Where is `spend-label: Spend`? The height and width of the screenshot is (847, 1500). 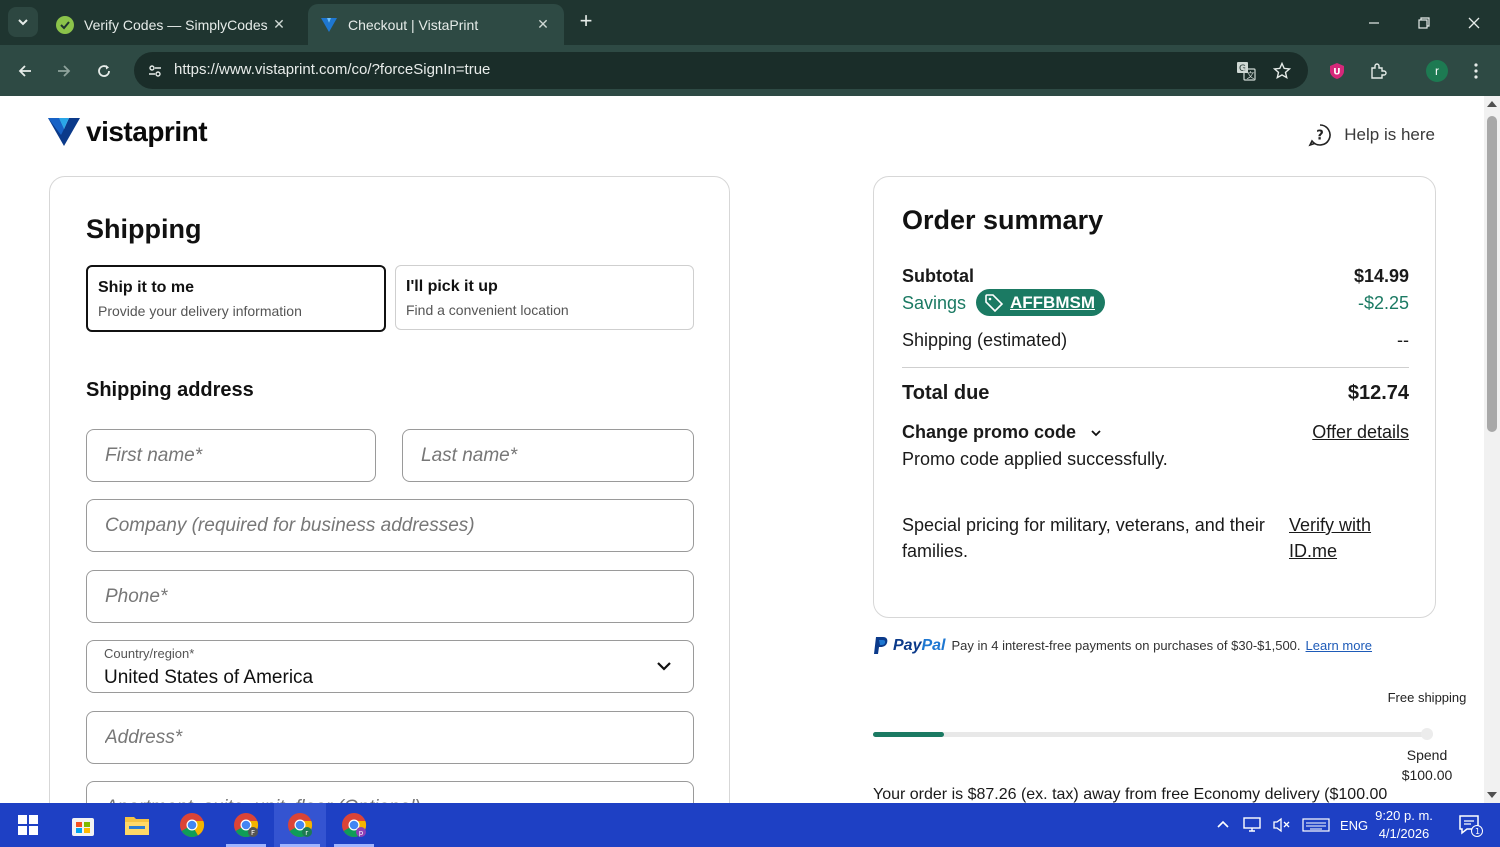
spend-label: Spend is located at coordinates (1427, 755).